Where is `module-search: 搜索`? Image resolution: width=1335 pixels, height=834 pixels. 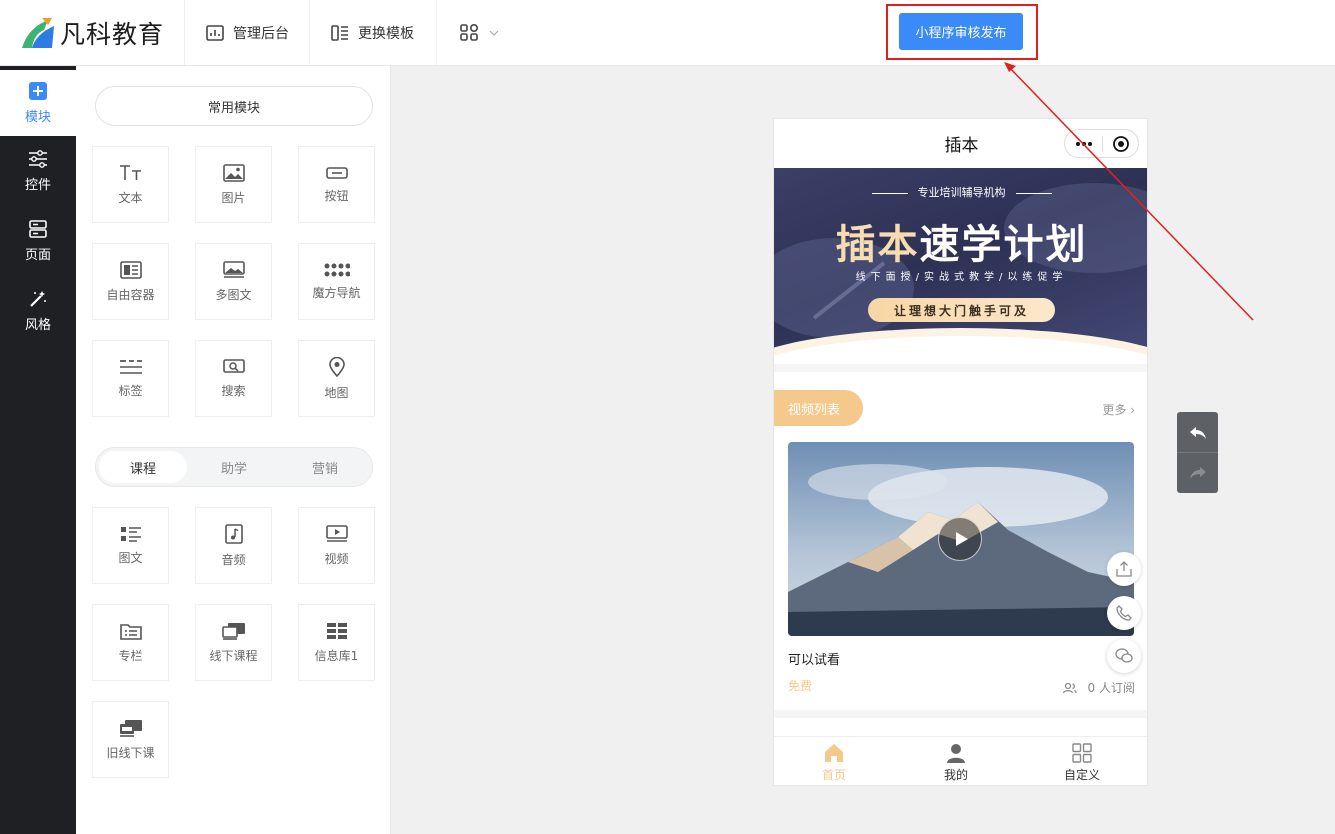
module-search: 搜索 is located at coordinates (233, 378).